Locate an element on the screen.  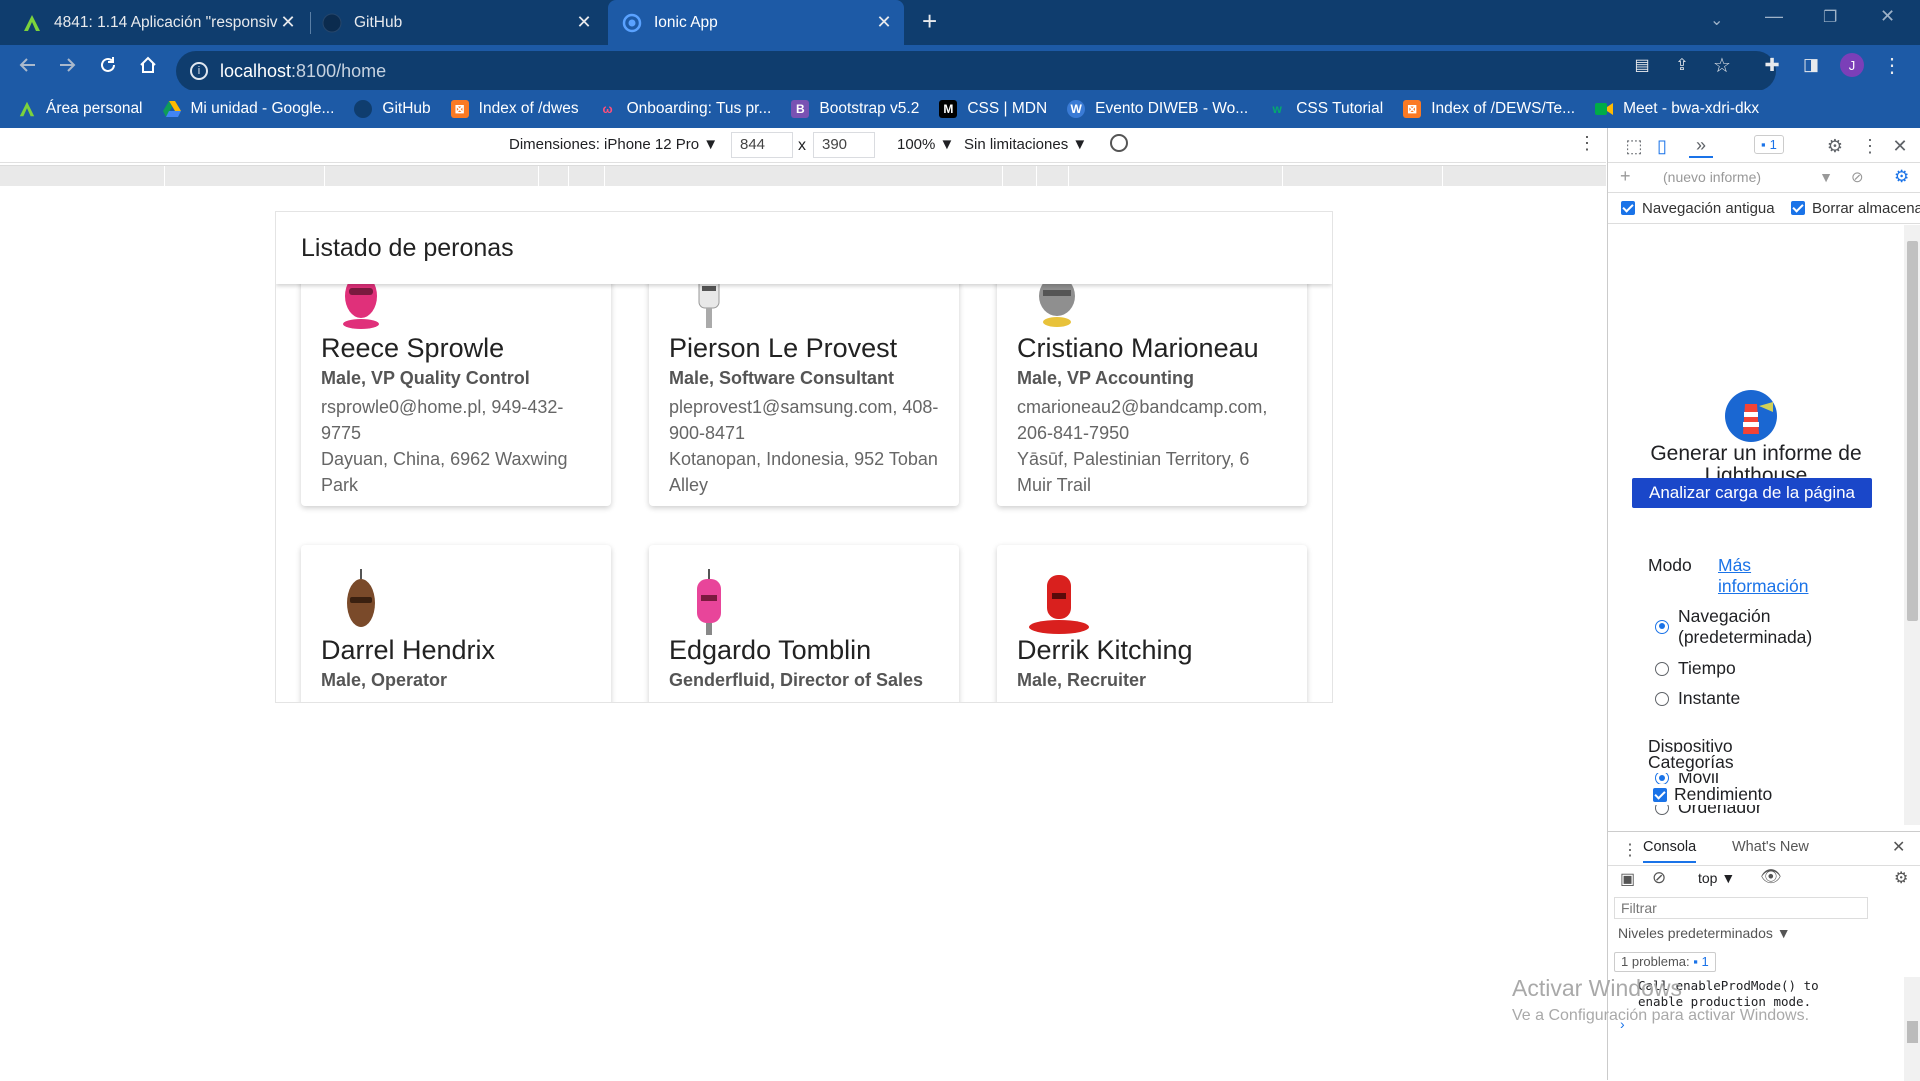
tab-moodle: 4841: 1.14 Aplicación "responsive ✕ is located at coordinates (154, 22).